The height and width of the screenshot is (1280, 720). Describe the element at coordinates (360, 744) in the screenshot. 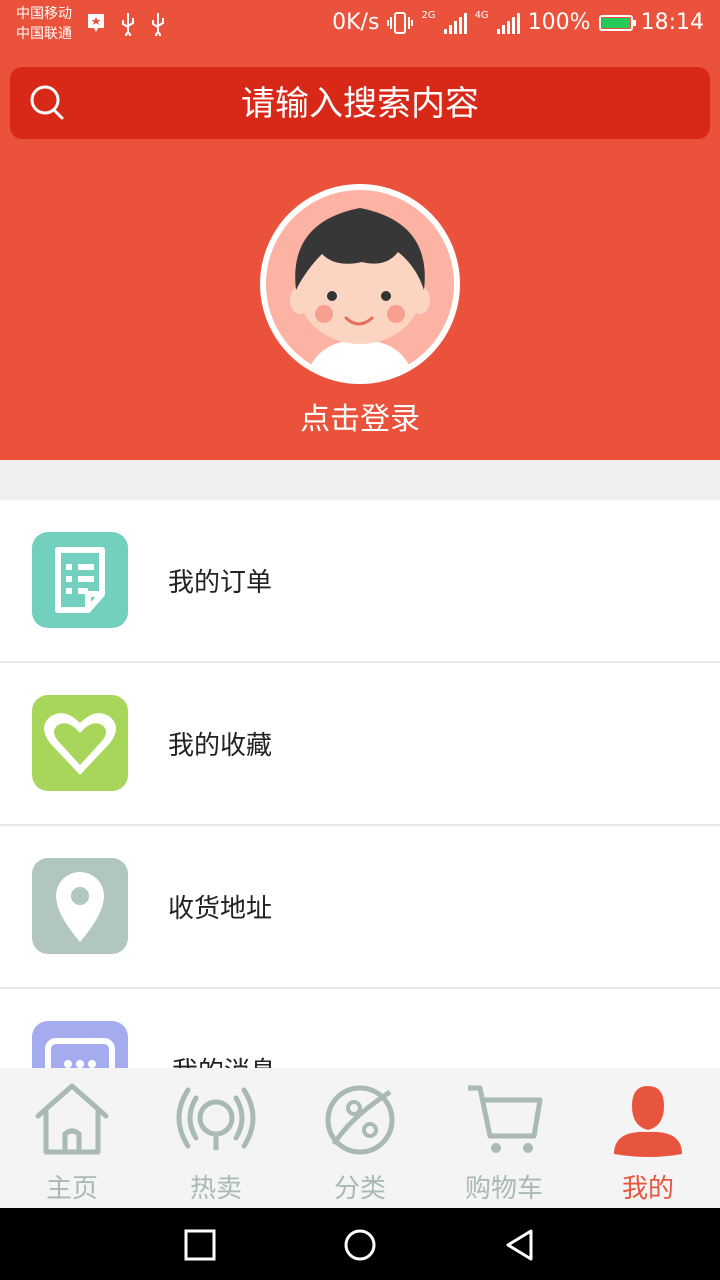

I see `menu-item-favorites: 我的收藏` at that location.